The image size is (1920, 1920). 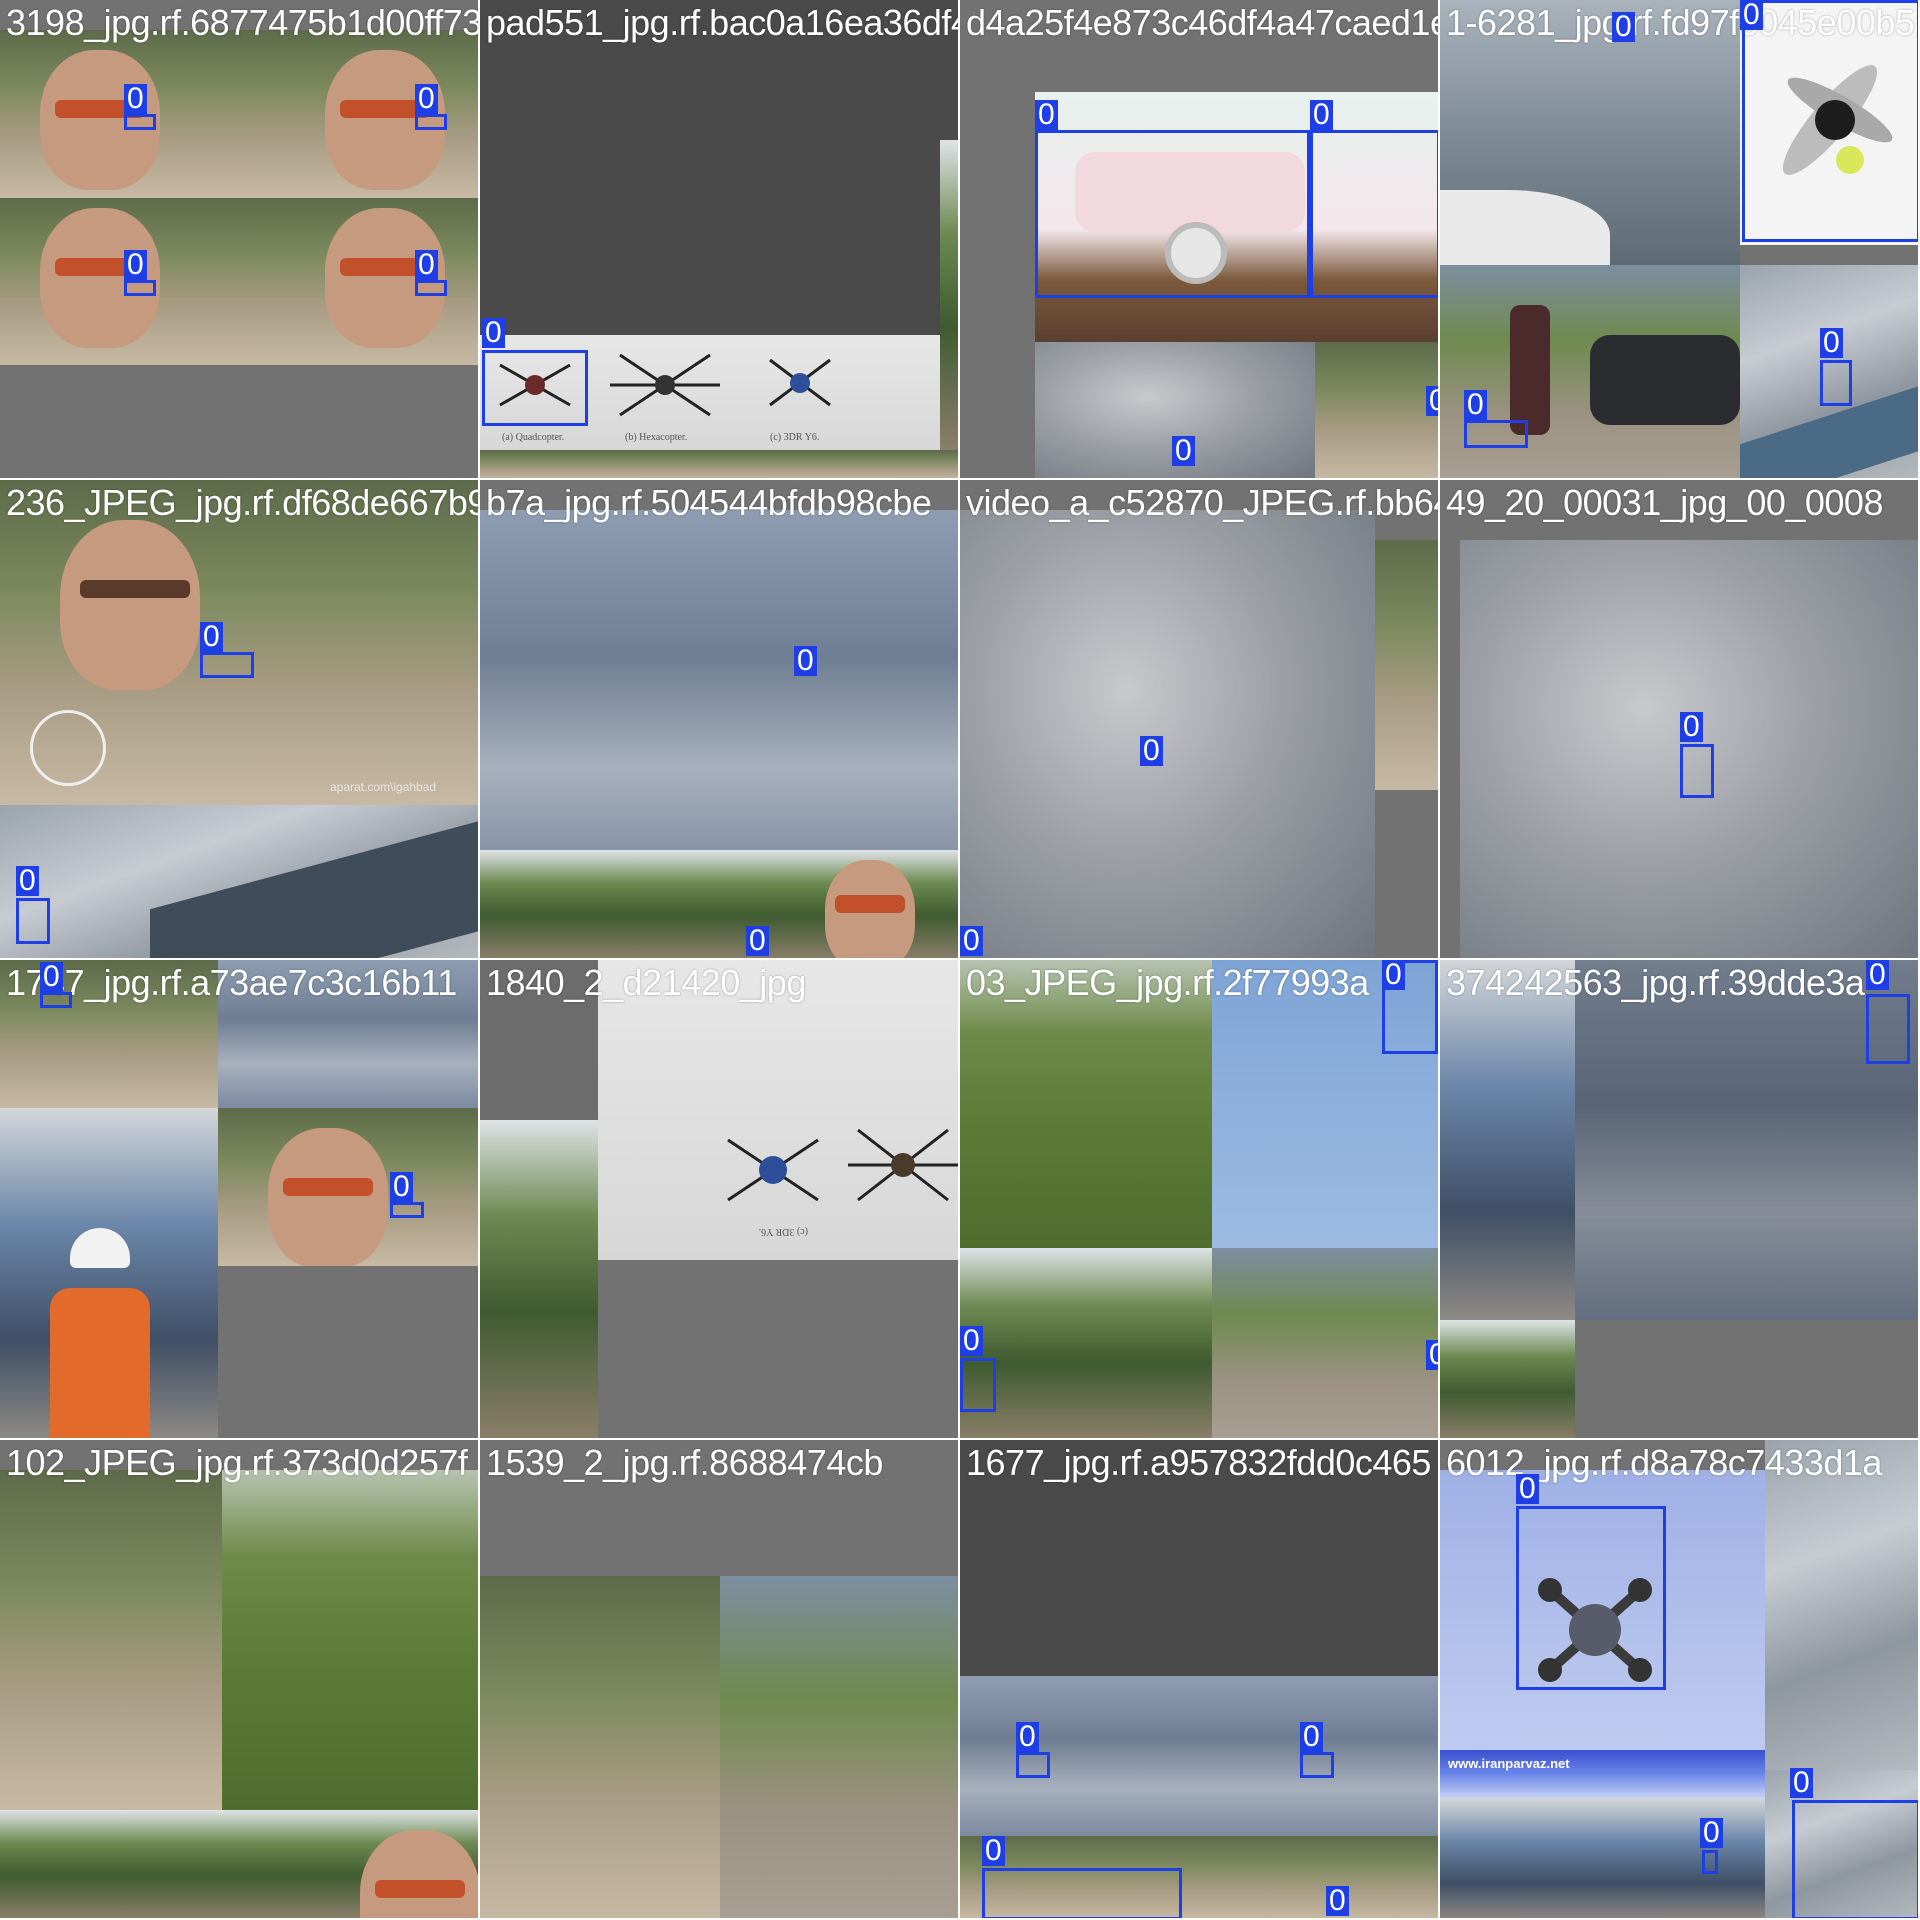 I want to click on tile-title: 1677_jpg.rf.a957832fdd0c465, so click(x=1198, y=1462).